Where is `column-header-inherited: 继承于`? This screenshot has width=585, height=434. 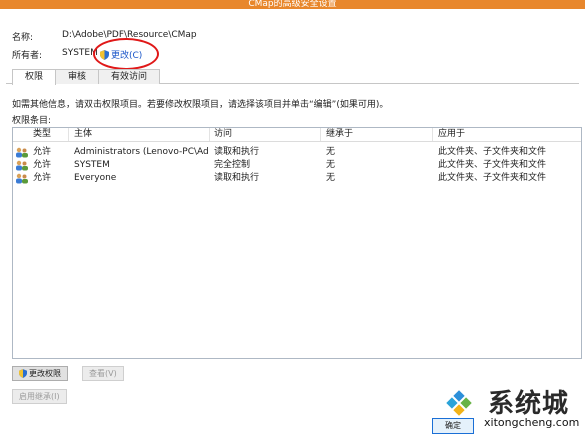 column-header-inherited: 继承于 is located at coordinates (339, 134).